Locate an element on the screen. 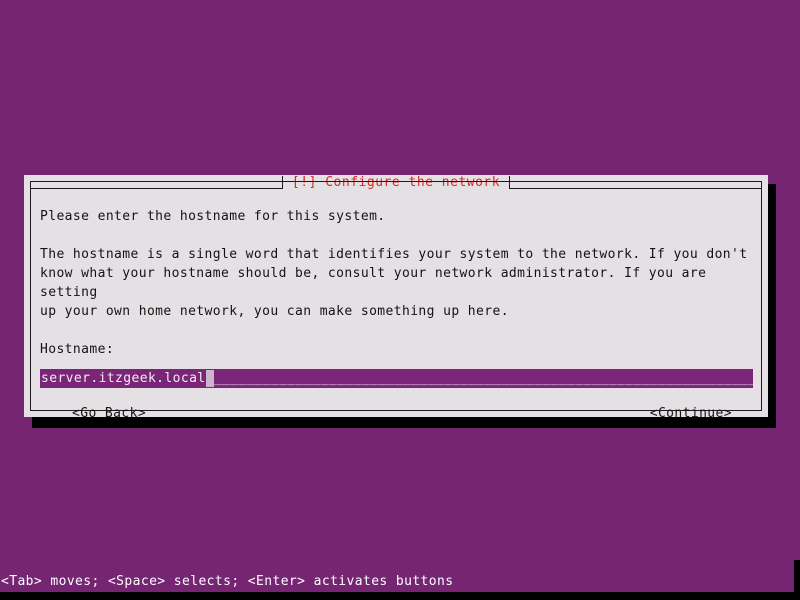 This screenshot has height=600, width=800. bottom-edge-strip is located at coordinates (400, 596).